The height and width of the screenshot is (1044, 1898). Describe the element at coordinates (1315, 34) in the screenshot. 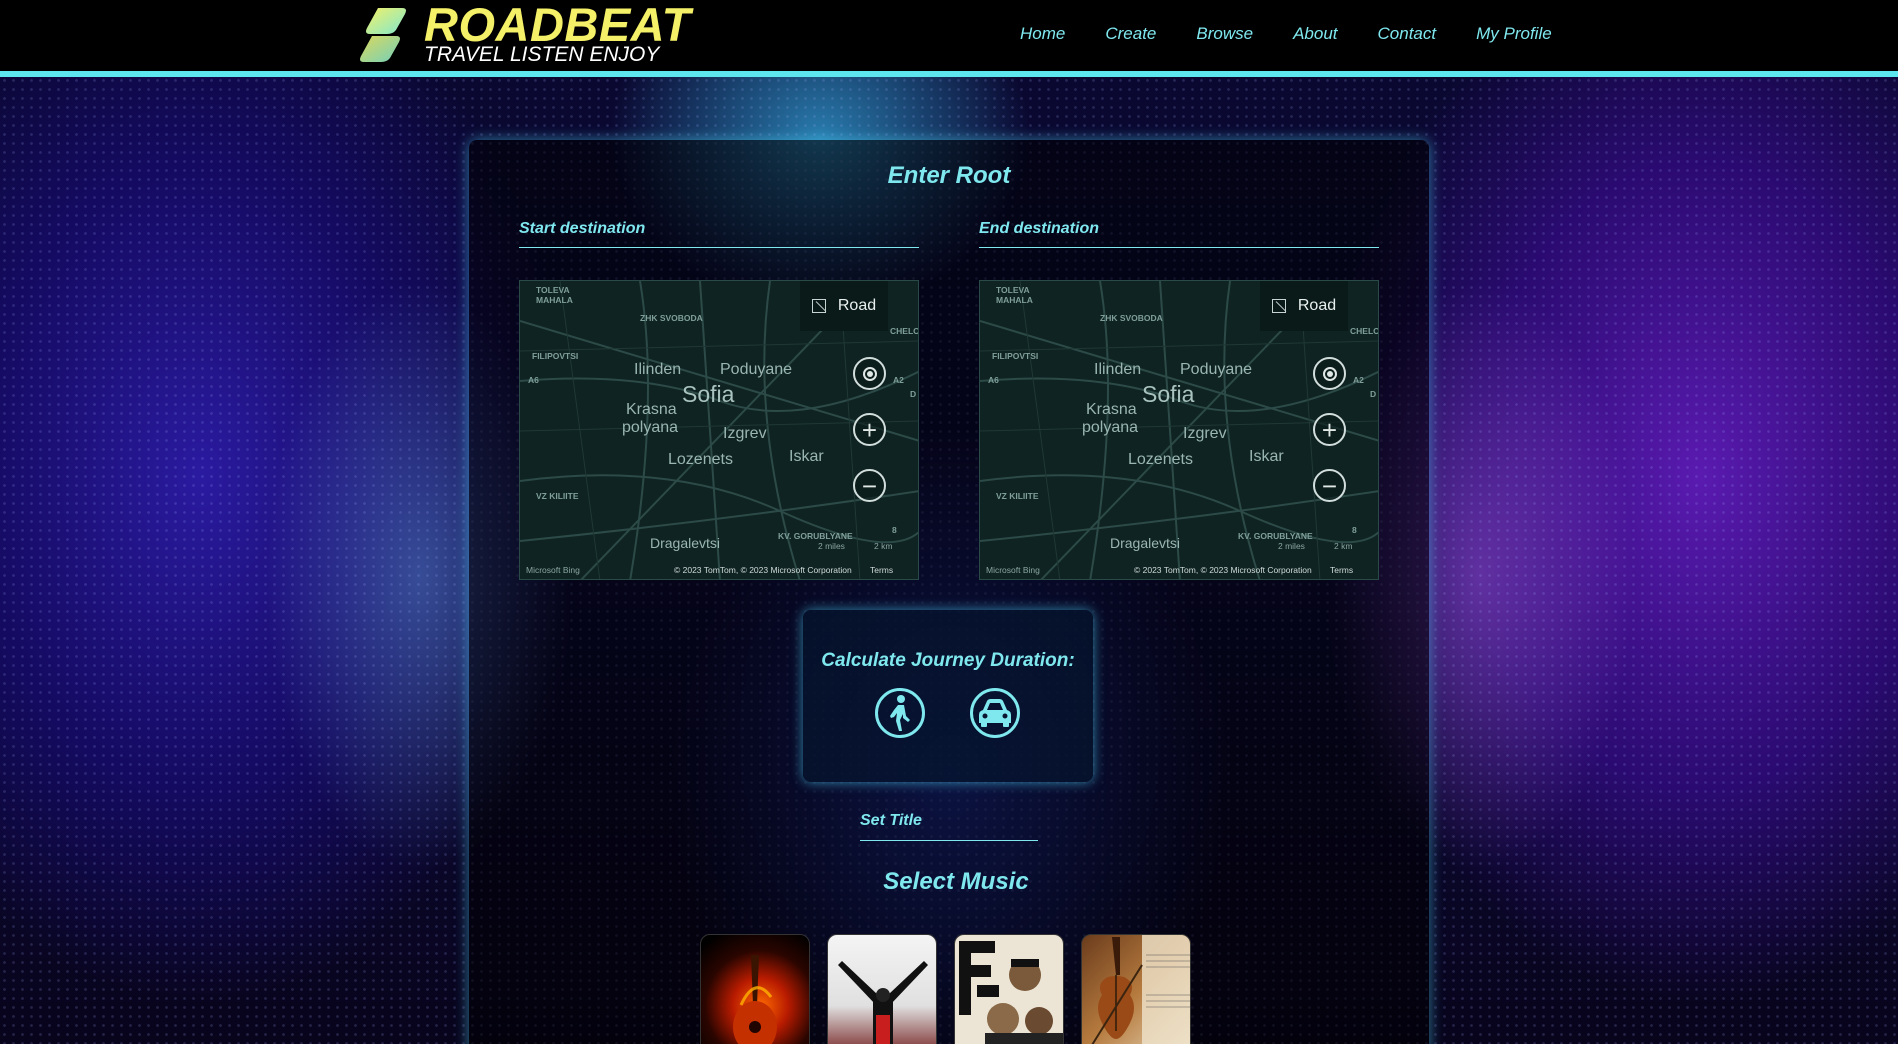

I see `nav-about: About` at that location.